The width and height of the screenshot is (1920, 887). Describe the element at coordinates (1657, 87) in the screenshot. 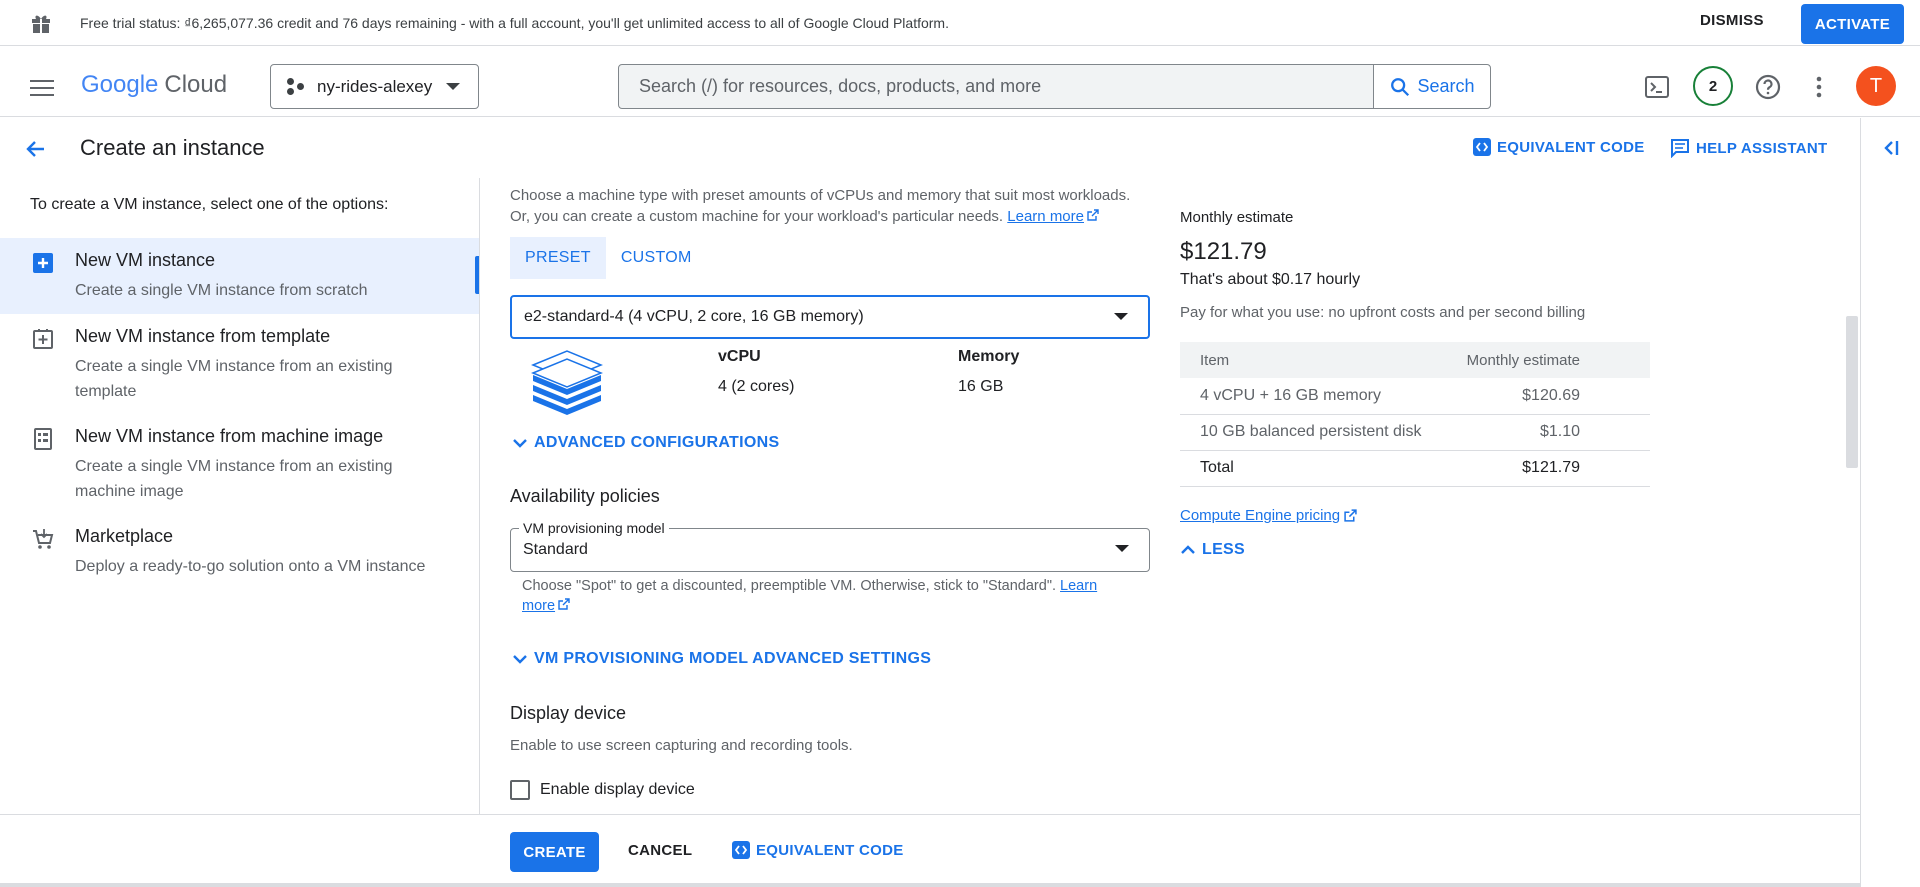

I see `cloud-shell-icon` at that location.